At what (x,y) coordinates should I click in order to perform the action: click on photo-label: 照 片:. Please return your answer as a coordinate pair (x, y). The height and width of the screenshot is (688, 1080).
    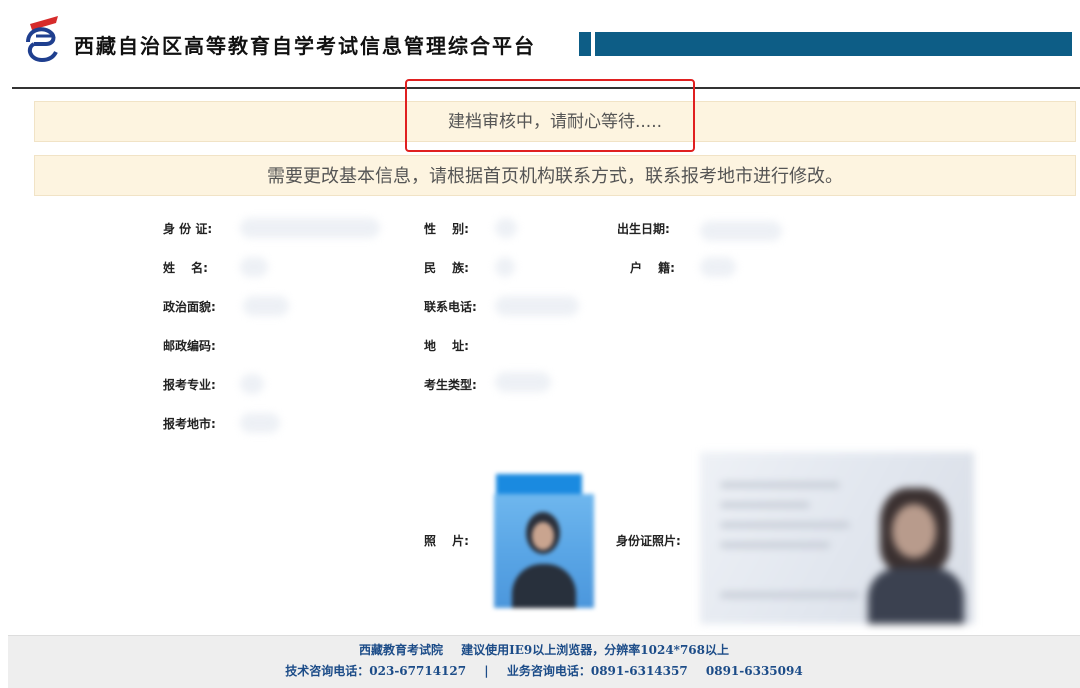
    Looking at the image, I should click on (446, 541).